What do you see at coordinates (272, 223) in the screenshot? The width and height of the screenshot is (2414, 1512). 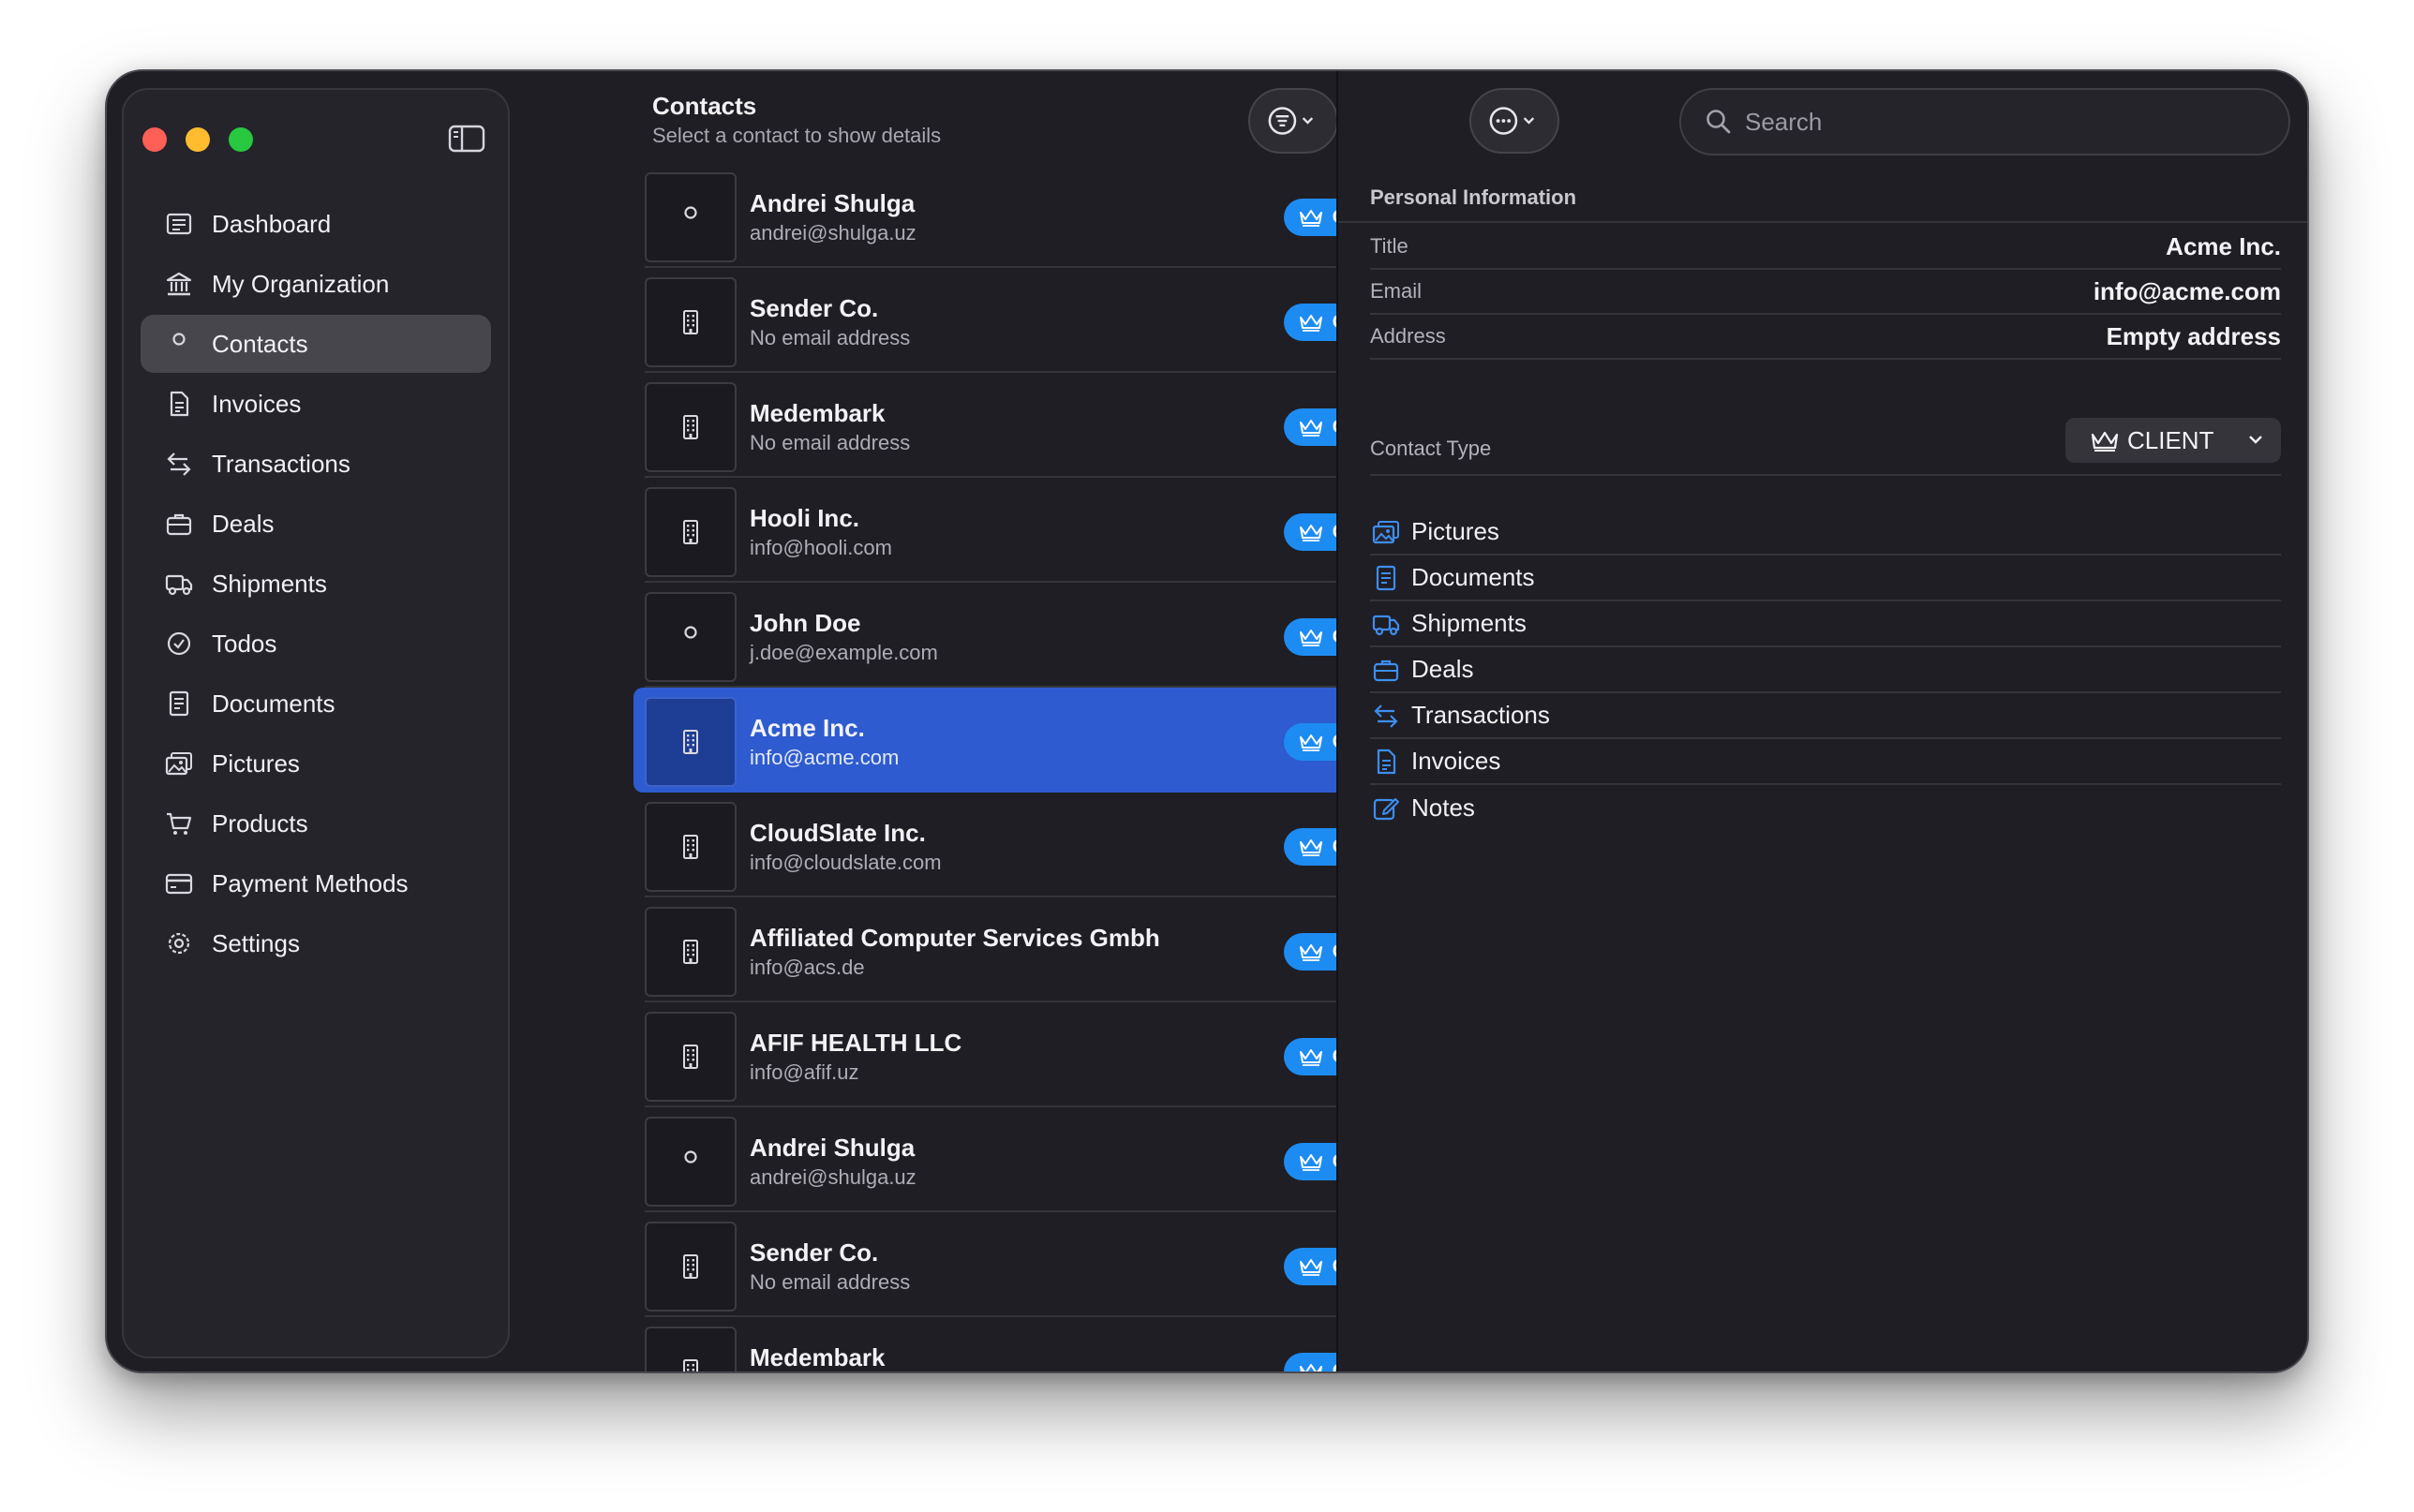 I see `sidebar-item-label: Dashboard` at bounding box center [272, 223].